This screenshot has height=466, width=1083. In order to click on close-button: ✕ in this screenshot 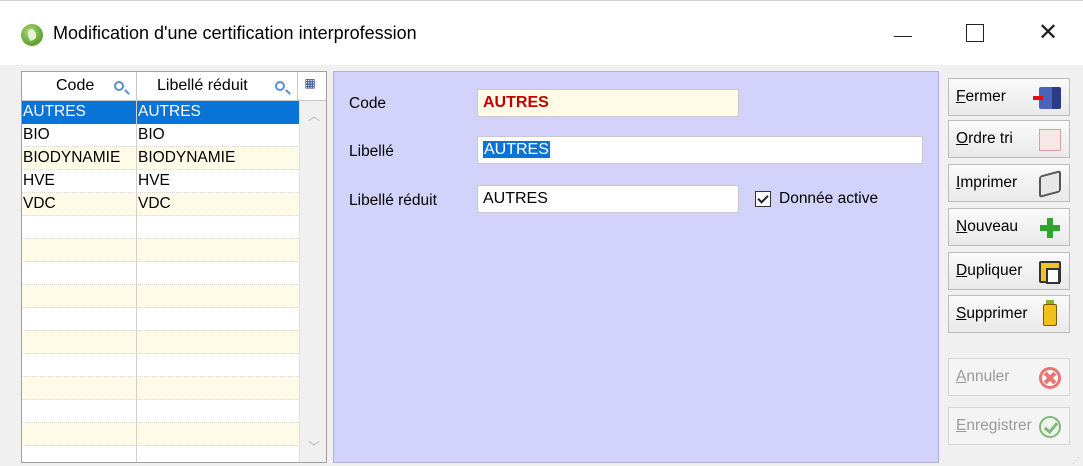, I will do `click(1048, 33)`.